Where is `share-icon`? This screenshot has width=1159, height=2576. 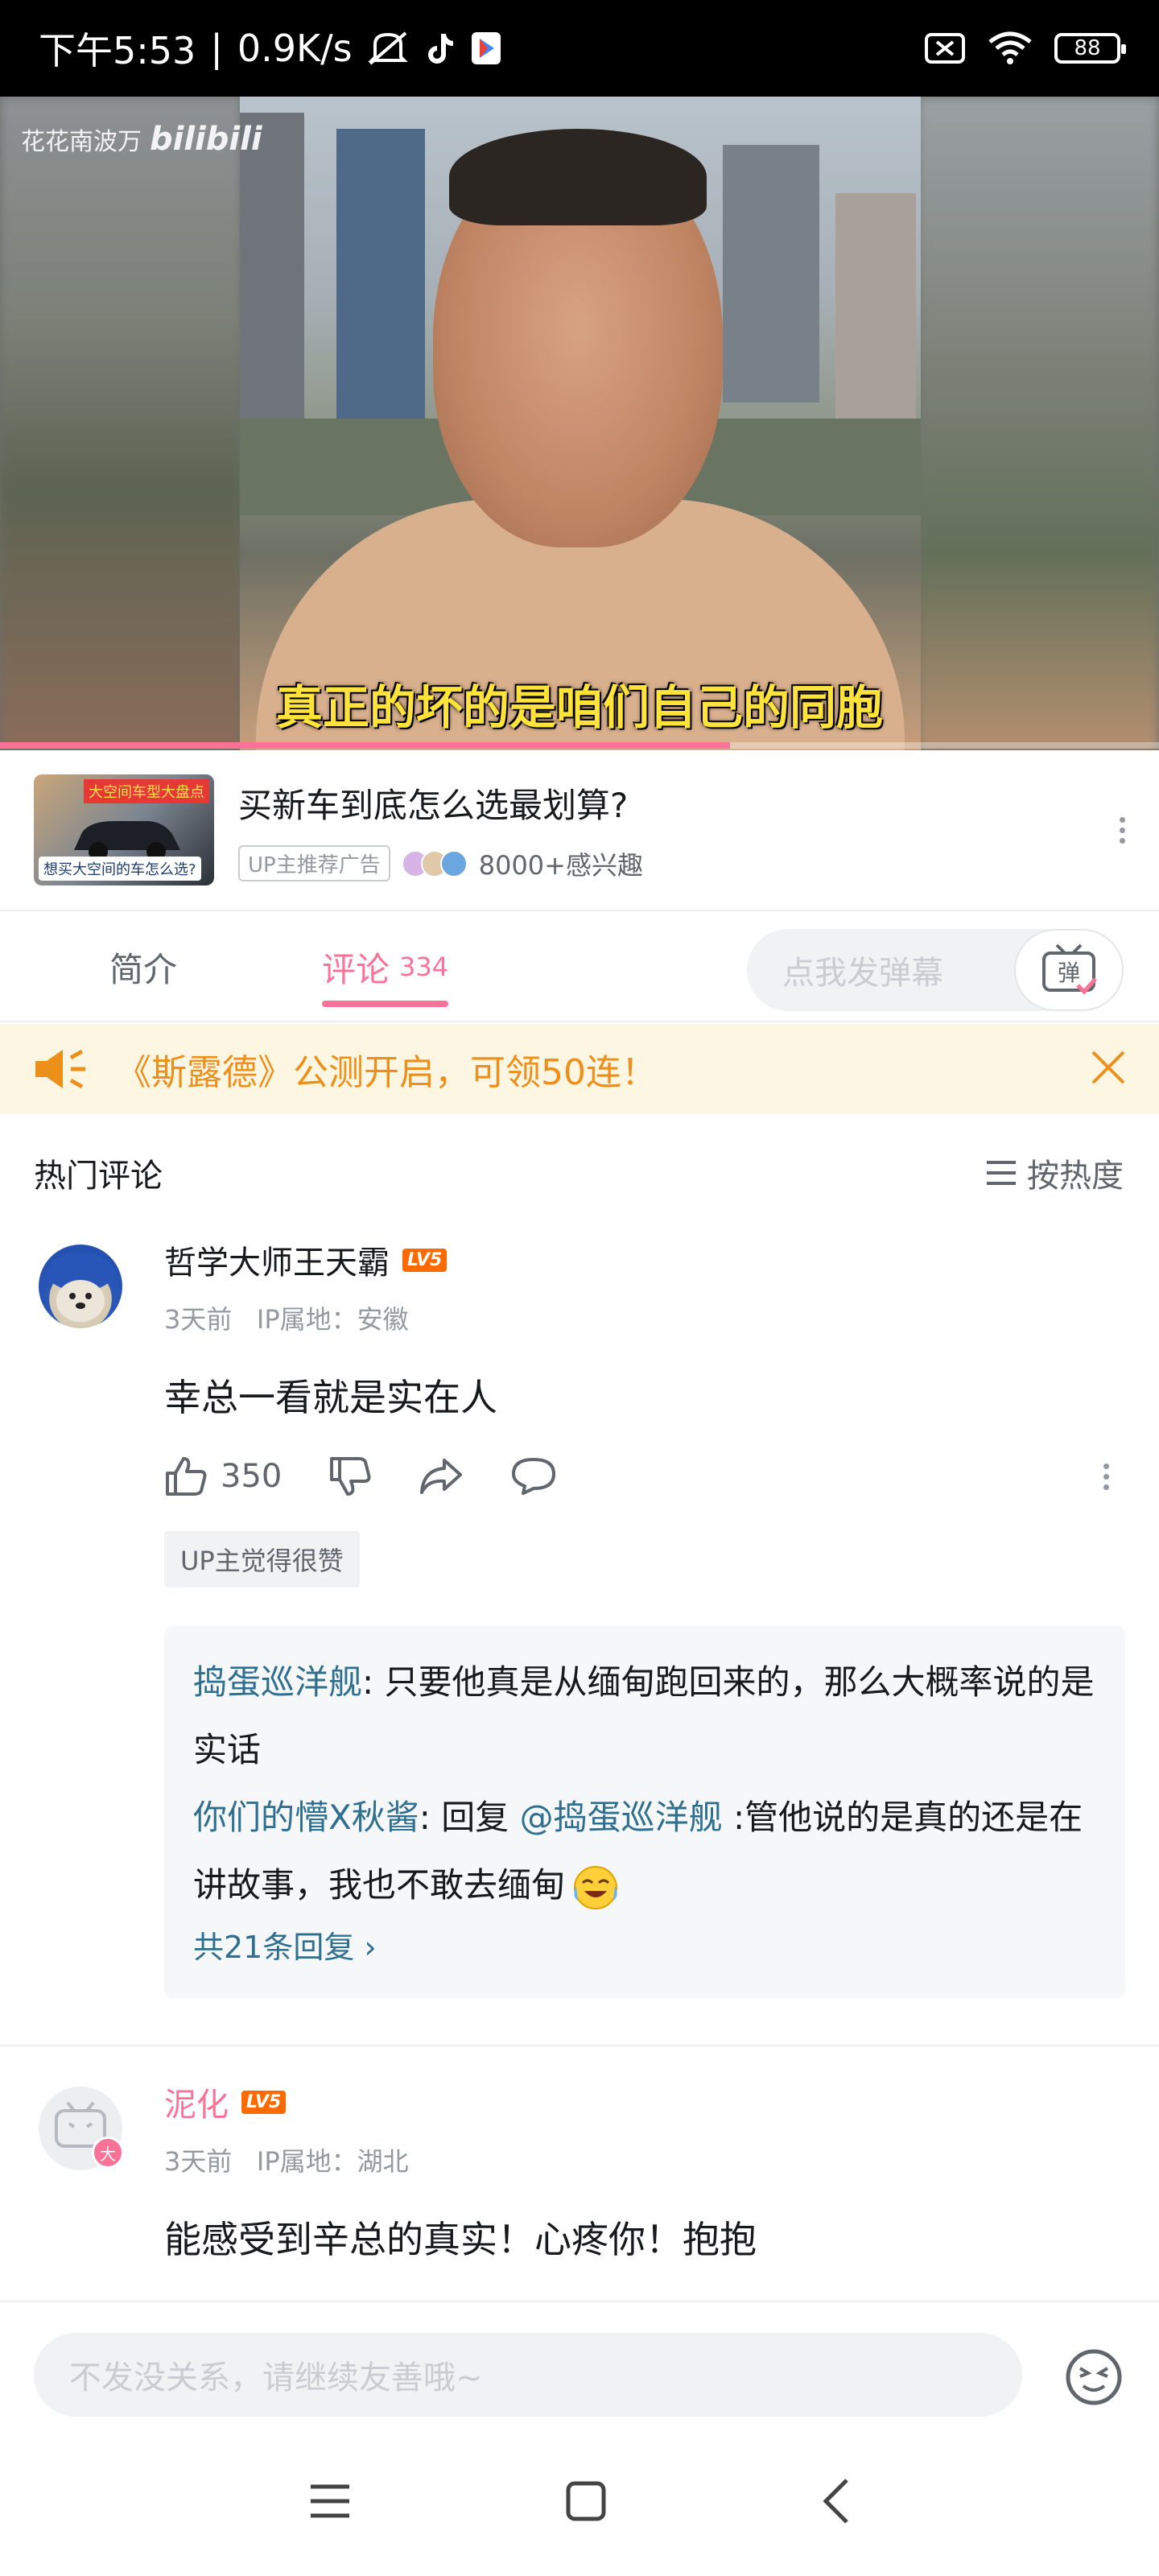 share-icon is located at coordinates (441, 1476).